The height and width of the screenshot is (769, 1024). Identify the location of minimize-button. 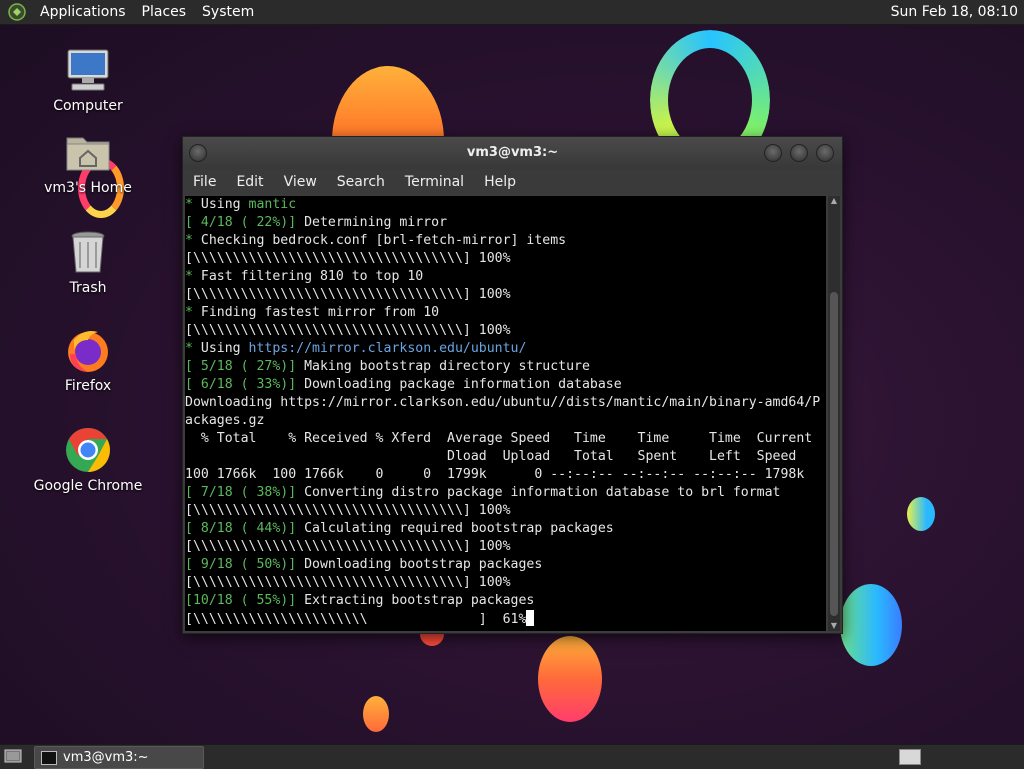
(773, 153).